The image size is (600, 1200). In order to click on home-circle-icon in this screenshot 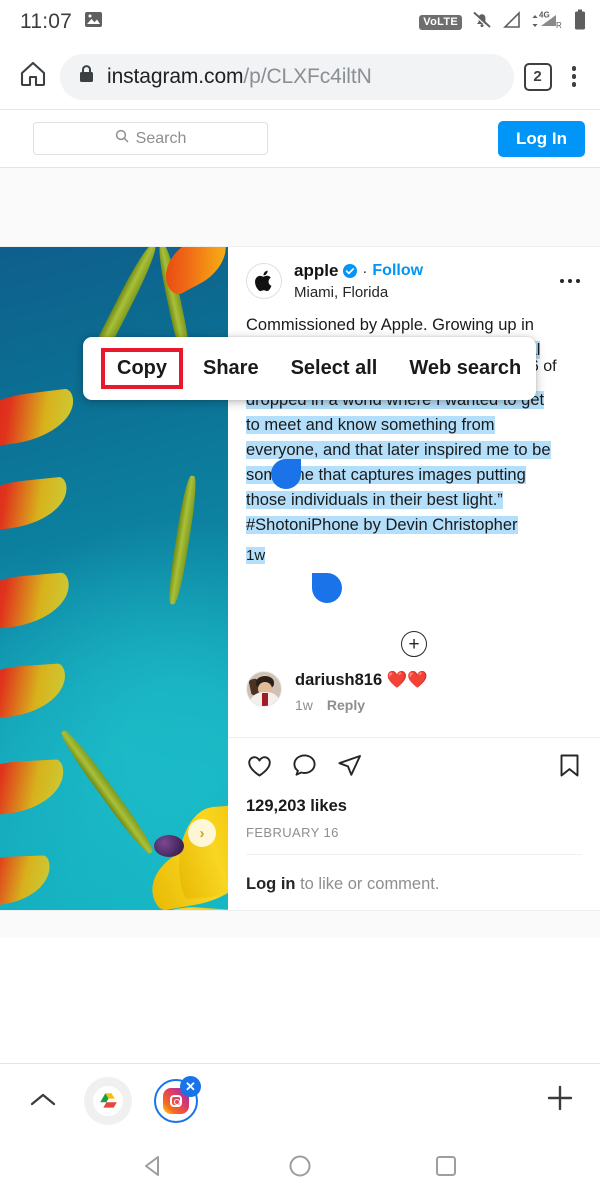, I will do `click(300, 1168)`.